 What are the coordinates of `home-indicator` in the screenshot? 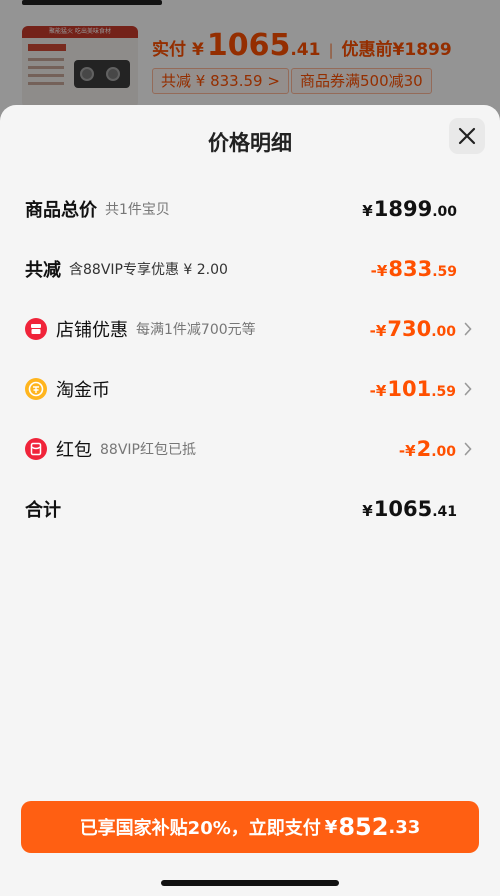 It's located at (250, 883).